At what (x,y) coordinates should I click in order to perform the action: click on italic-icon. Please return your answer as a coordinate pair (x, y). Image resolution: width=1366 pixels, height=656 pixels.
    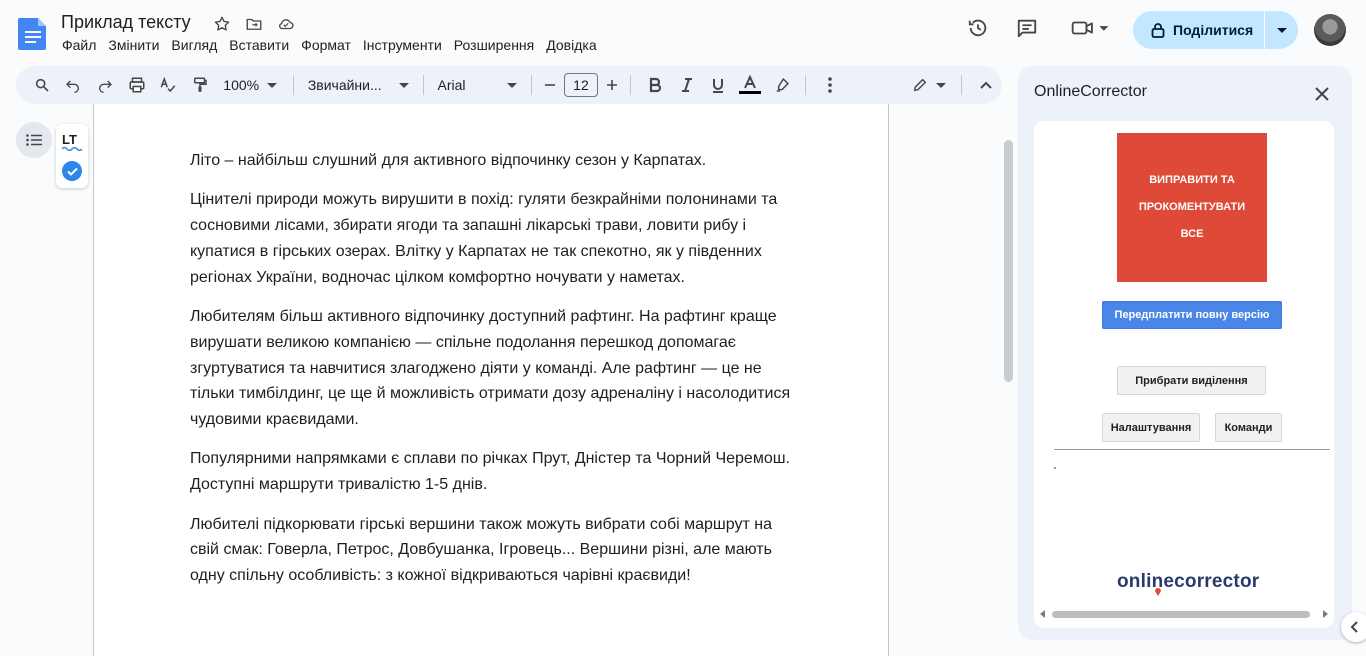
    Looking at the image, I should click on (687, 85).